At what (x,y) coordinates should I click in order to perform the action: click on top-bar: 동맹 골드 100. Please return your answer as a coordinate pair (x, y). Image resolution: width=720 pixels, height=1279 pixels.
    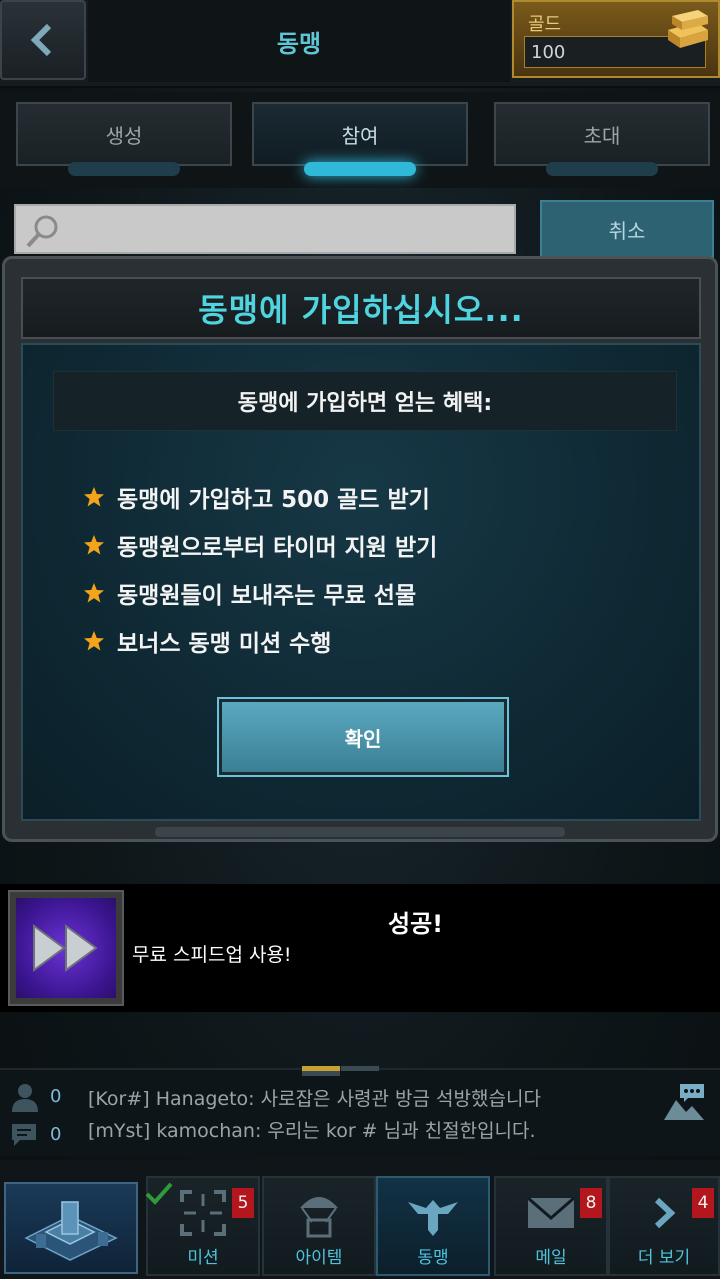
    Looking at the image, I should click on (360, 44).